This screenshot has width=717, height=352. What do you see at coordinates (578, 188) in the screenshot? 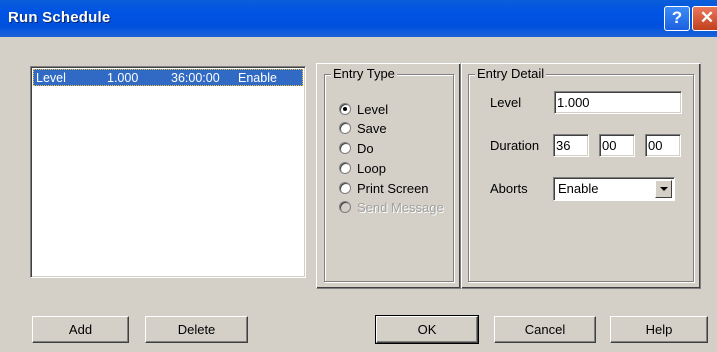
I see `aborts-select-value: Enable` at bounding box center [578, 188].